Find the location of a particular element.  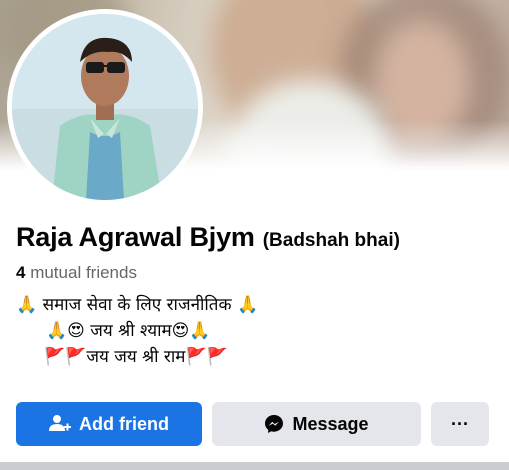

profile-nickname: (Badshah bhai) is located at coordinates (331, 240).